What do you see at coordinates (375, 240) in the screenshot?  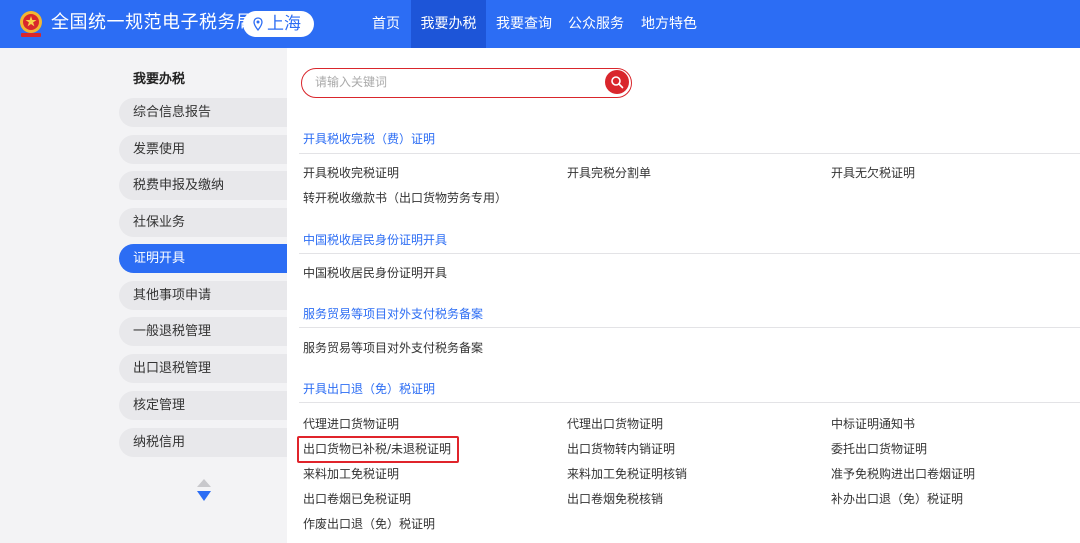 I see `section-title-tax-residency: 中国税收居民身份证明开具` at bounding box center [375, 240].